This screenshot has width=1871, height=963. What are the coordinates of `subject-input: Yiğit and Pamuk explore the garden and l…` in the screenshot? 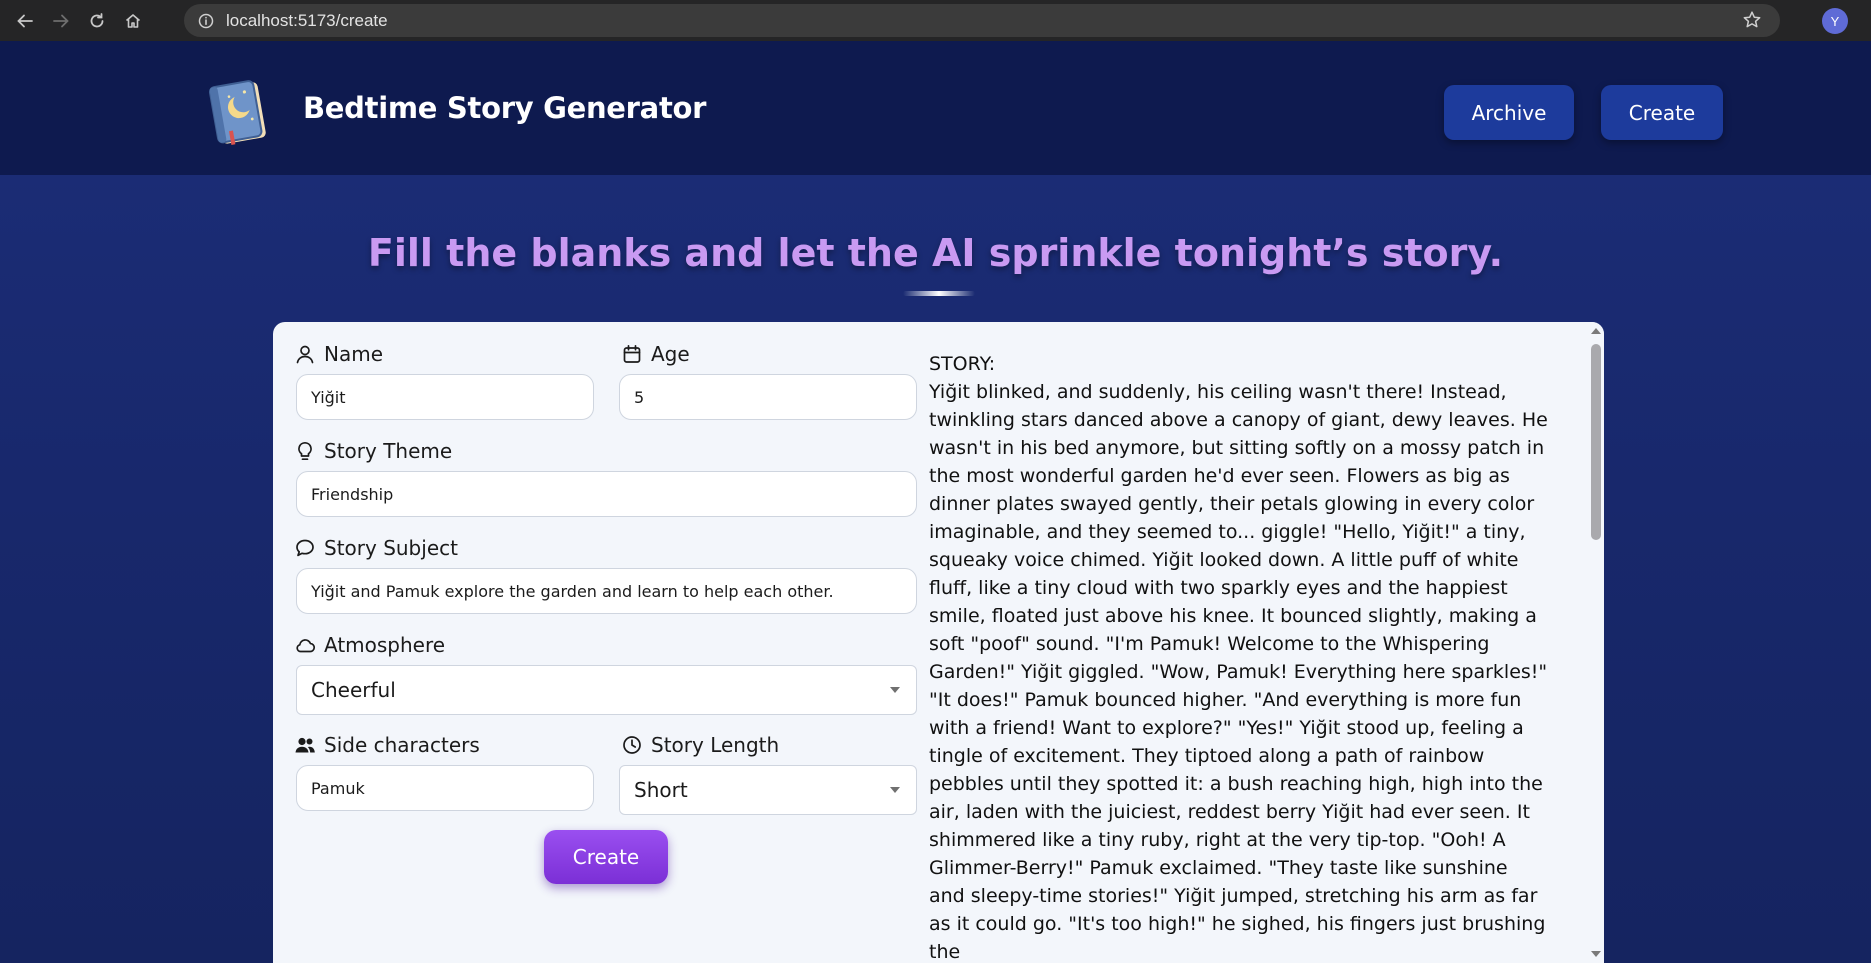 It's located at (606, 591).